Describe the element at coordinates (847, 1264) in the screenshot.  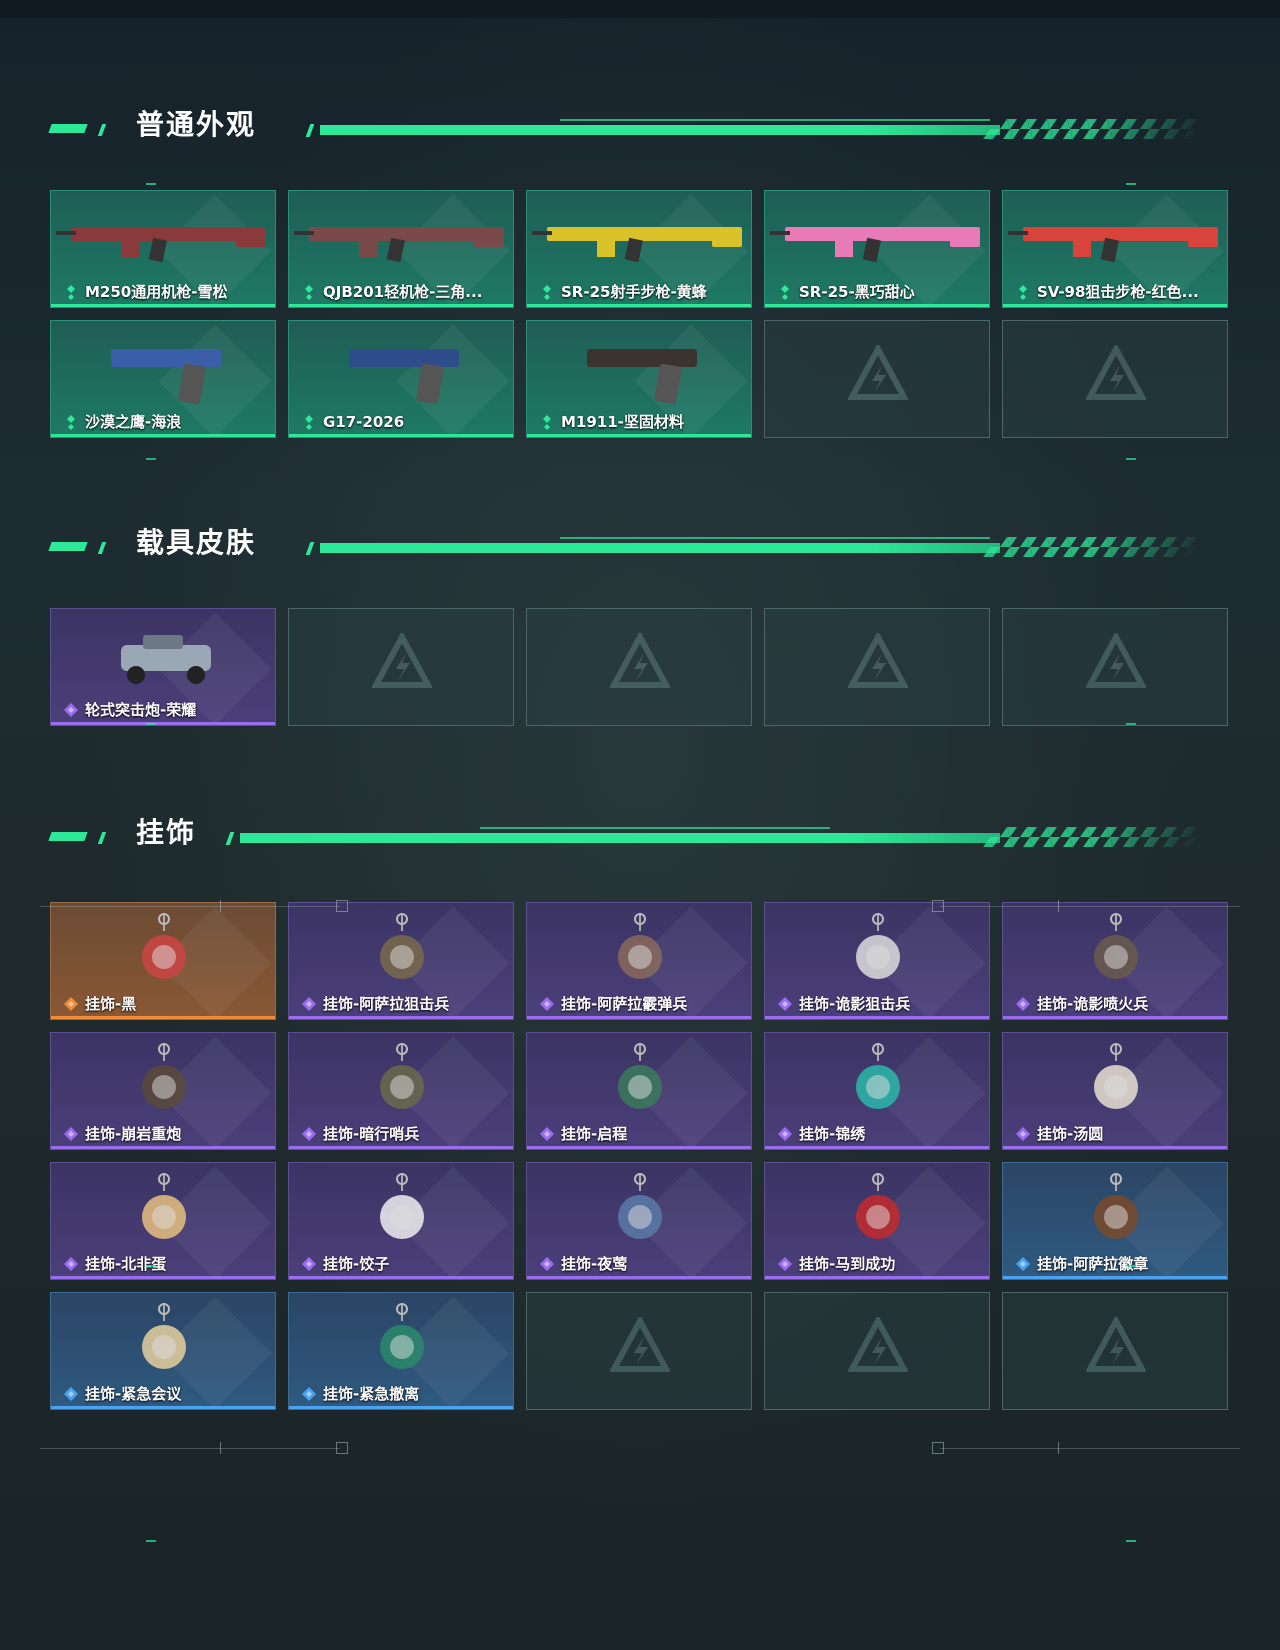
I see `item-name: 挂饰-马到成功` at that location.